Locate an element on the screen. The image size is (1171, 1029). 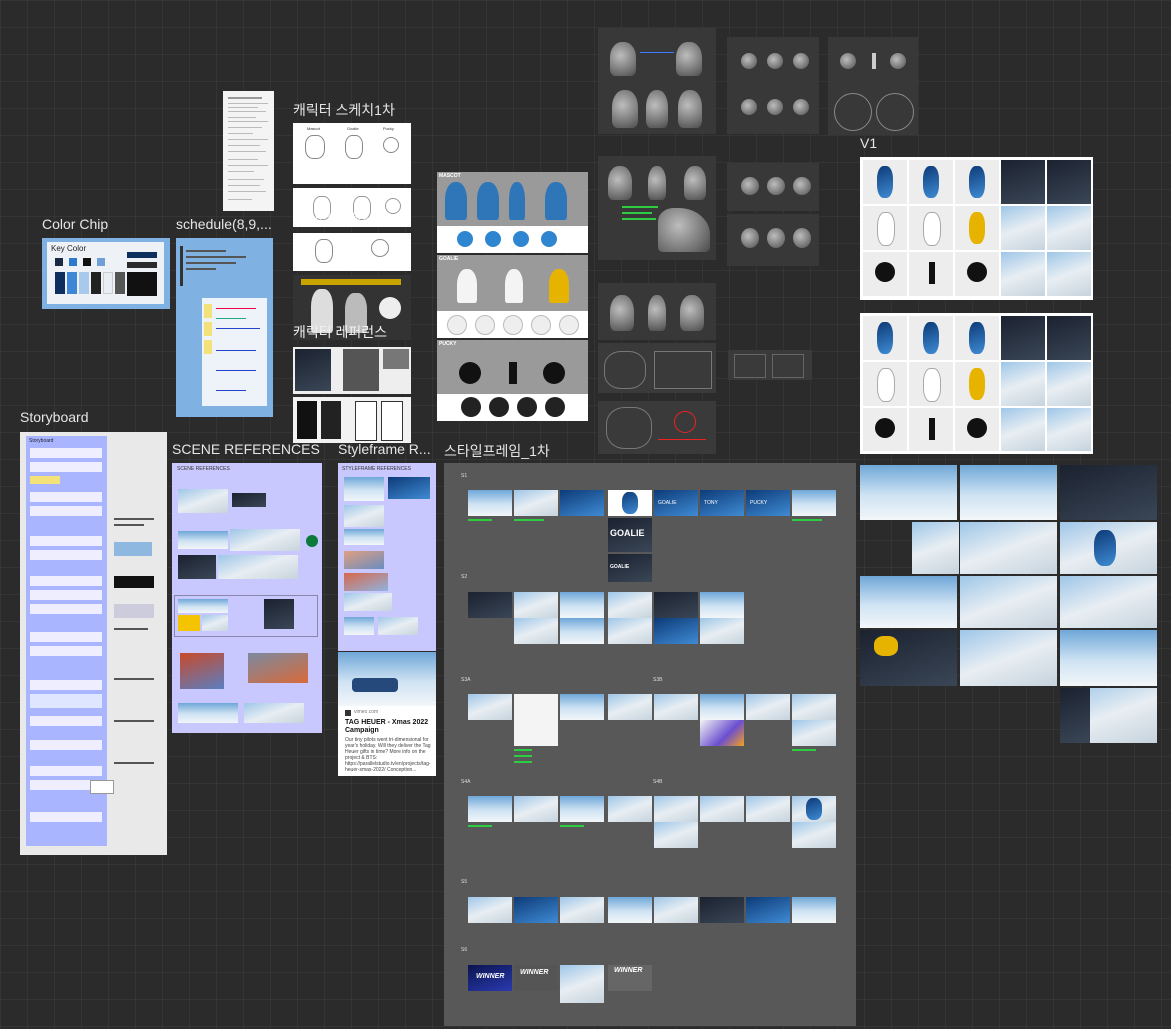
storyboard-label: Storyboard is located at coordinates (54, 417).